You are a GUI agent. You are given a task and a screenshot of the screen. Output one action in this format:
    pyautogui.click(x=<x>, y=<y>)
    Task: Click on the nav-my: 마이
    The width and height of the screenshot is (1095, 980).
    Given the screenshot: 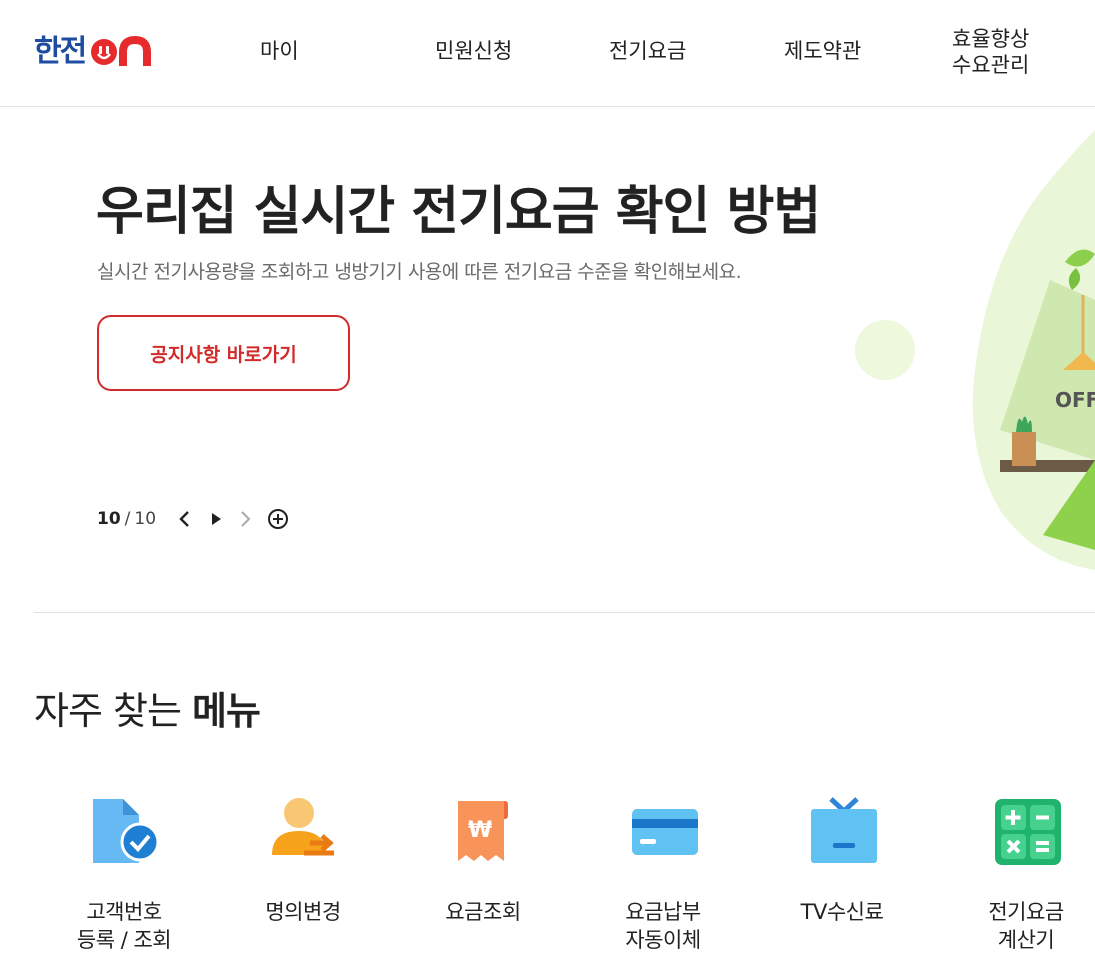 What is the action you would take?
    pyautogui.click(x=279, y=51)
    